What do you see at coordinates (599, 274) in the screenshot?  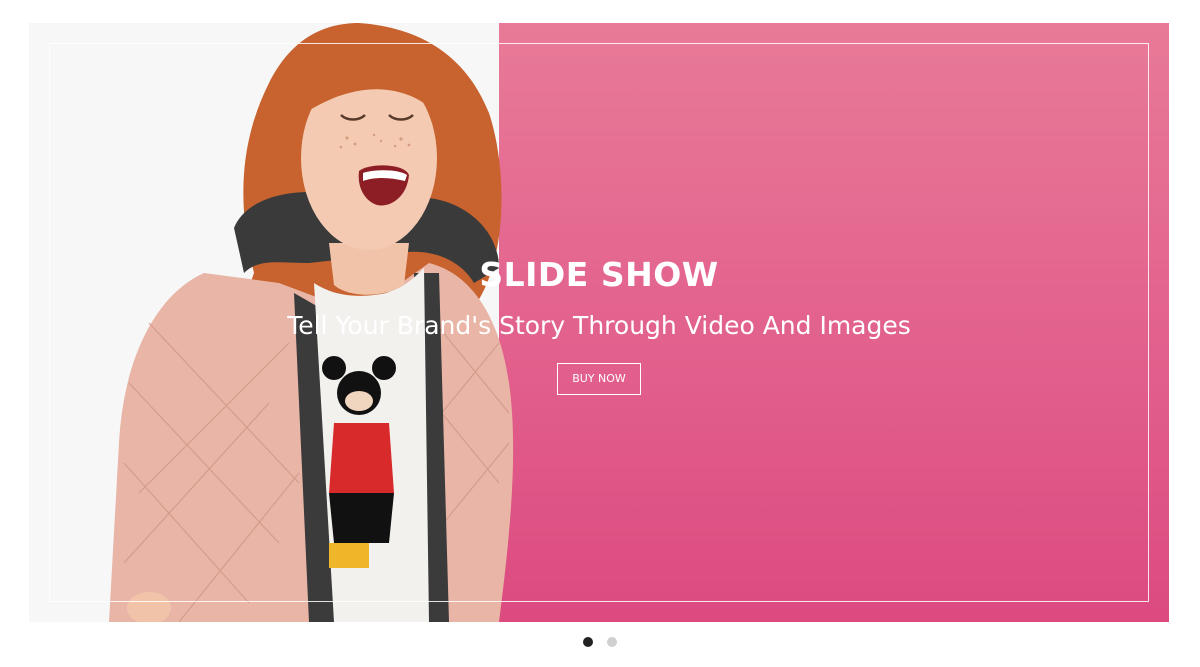 I see `slide-title: SLIDE SHOW` at bounding box center [599, 274].